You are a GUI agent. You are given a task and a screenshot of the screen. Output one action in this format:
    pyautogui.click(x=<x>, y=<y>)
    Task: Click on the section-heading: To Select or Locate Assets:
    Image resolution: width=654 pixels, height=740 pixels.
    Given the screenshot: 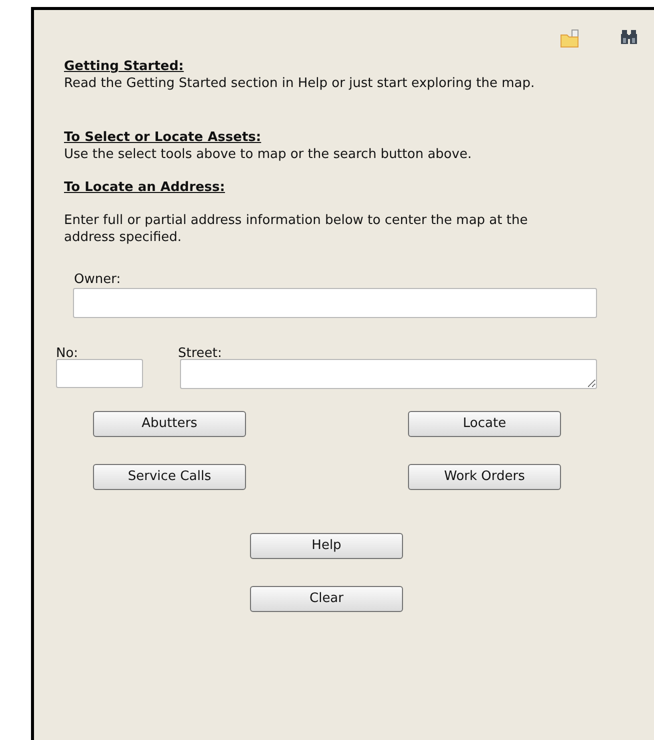 What is the action you would take?
    pyautogui.click(x=163, y=137)
    